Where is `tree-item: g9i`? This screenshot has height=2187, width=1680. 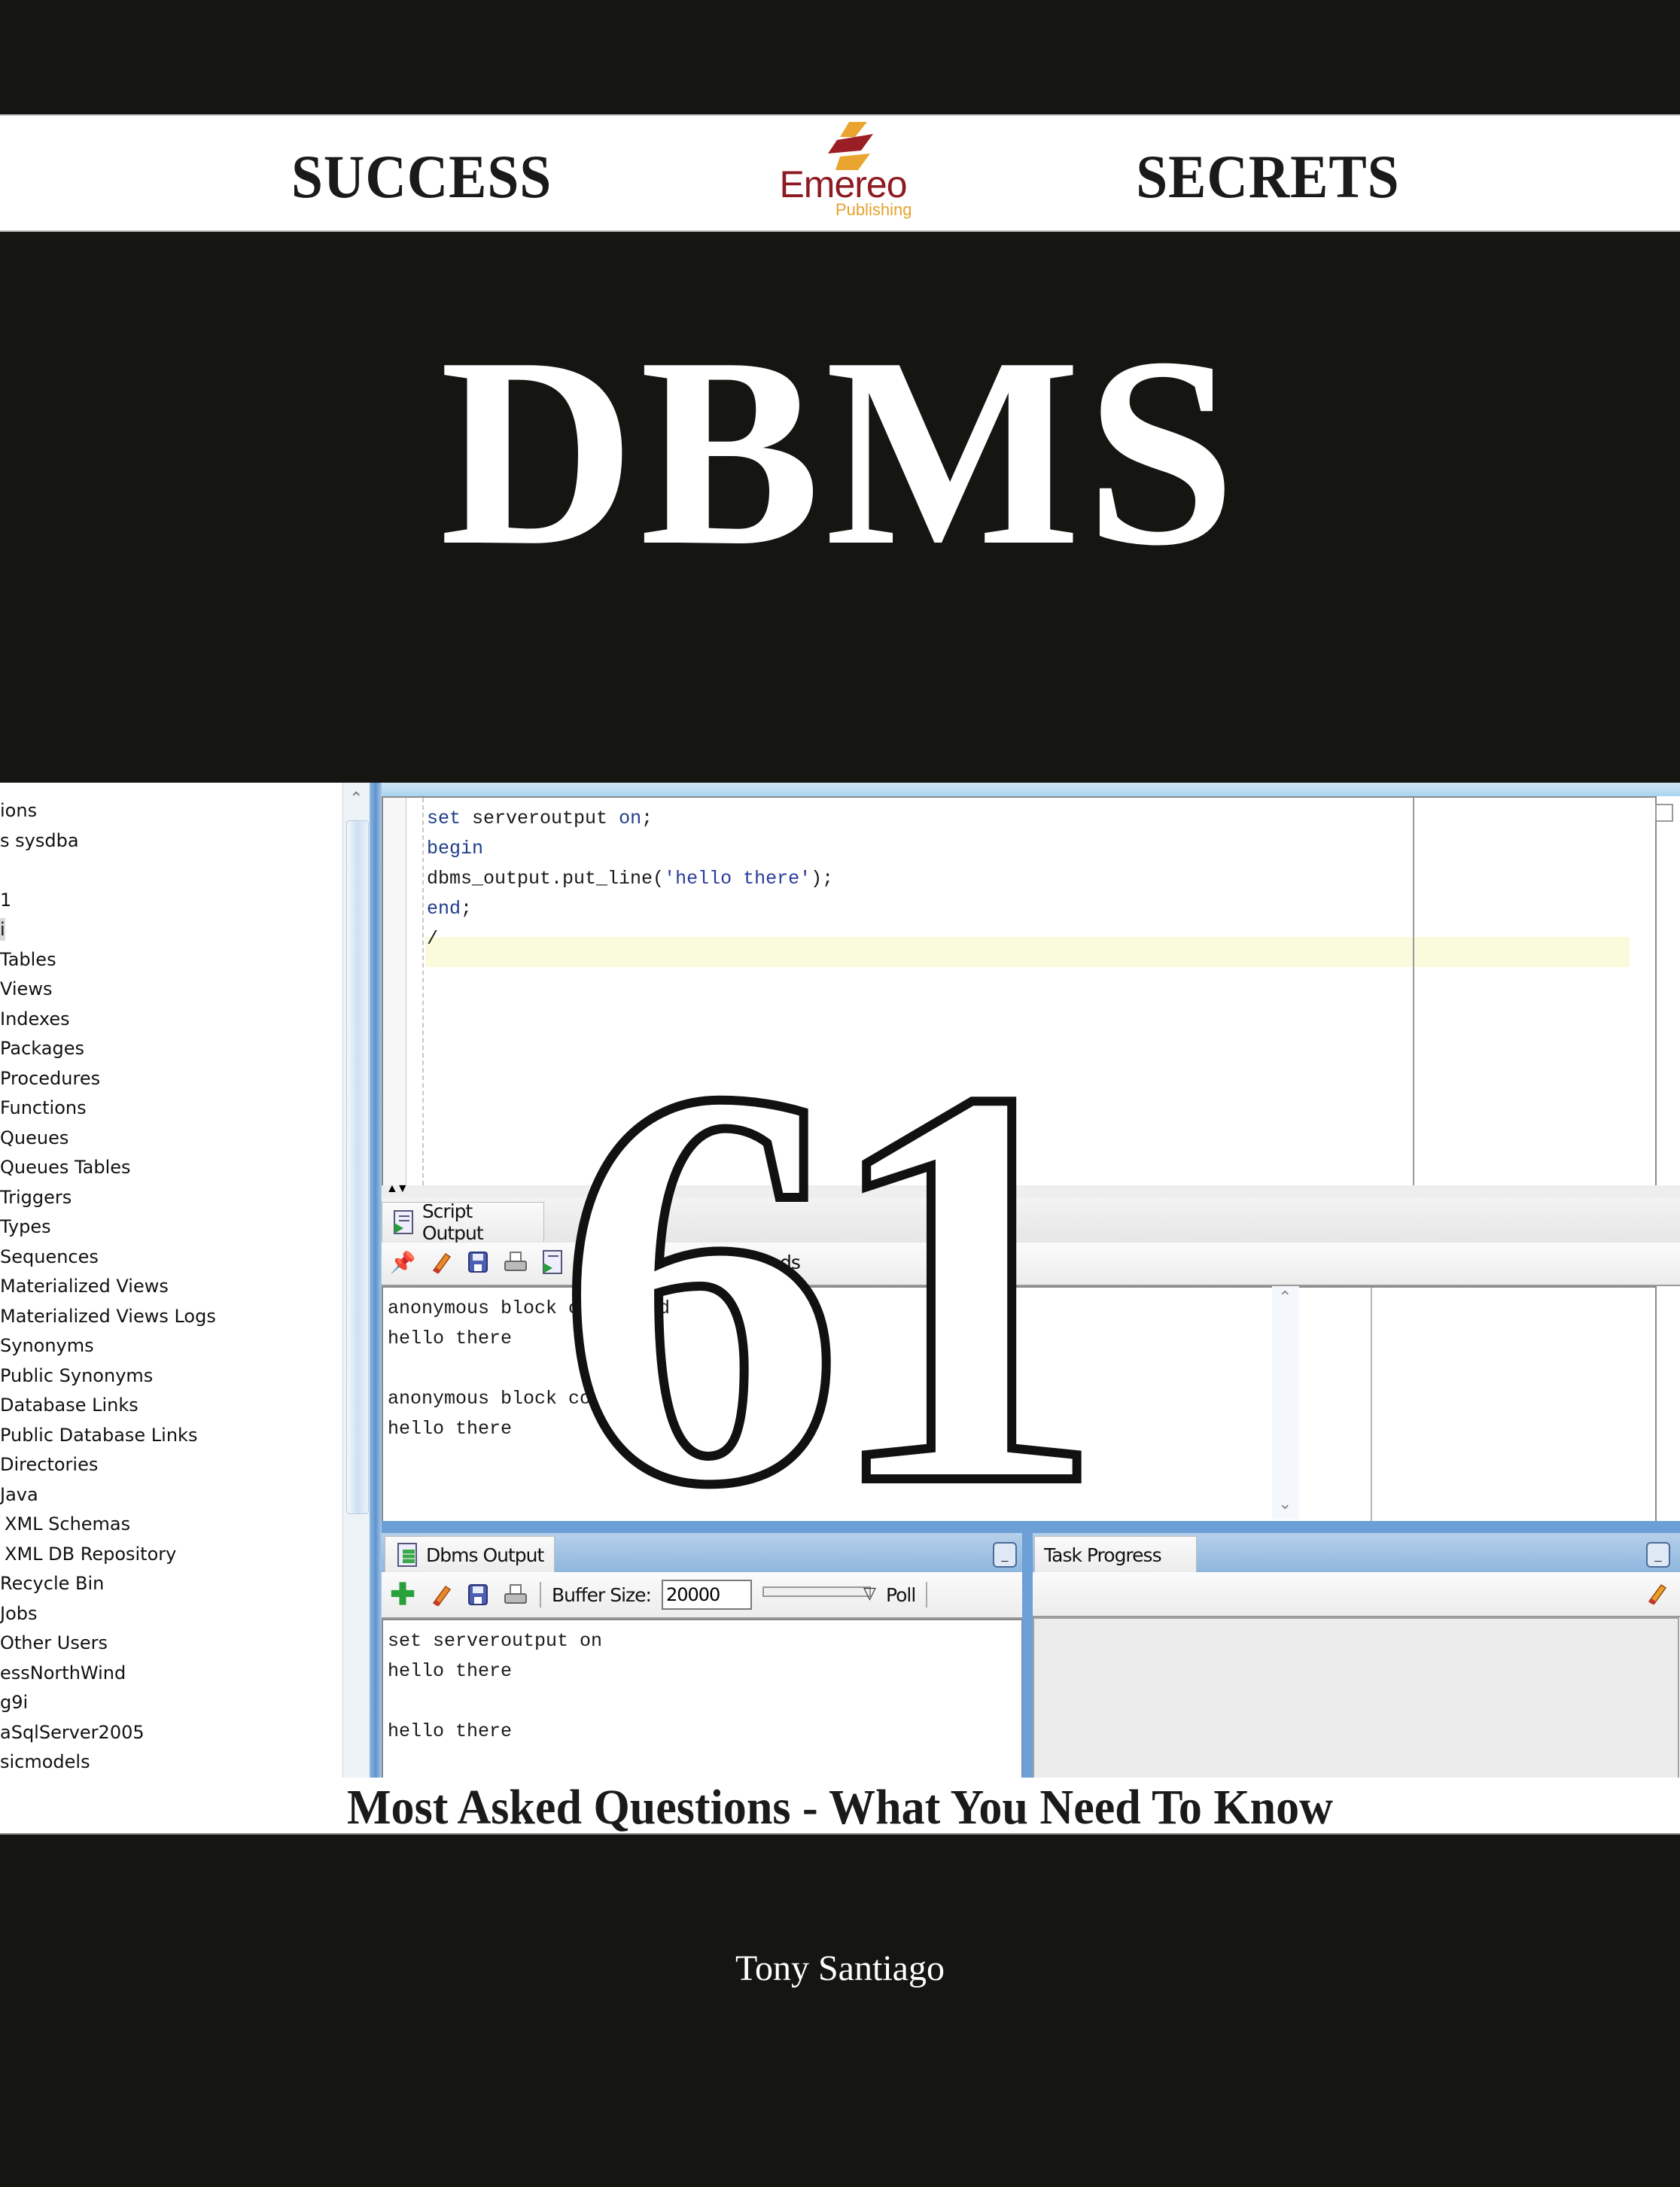 tree-item: g9i is located at coordinates (14, 1702).